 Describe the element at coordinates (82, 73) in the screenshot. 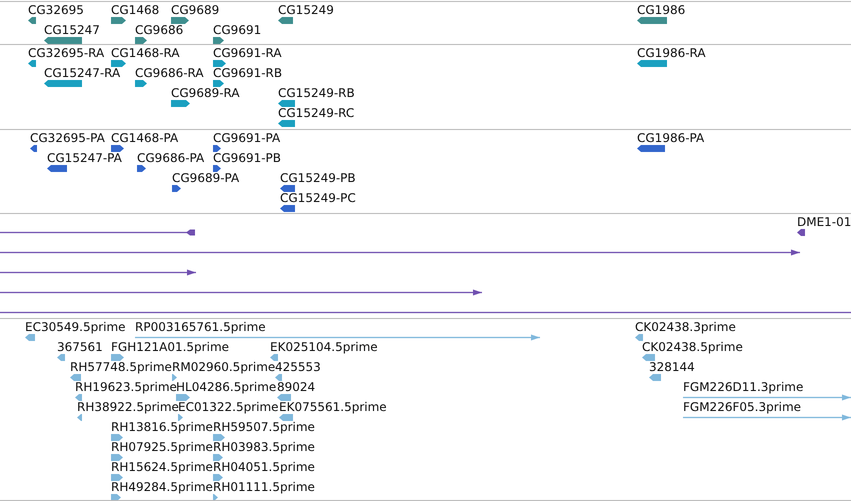

I see `feature-label: CG15247-RA` at that location.